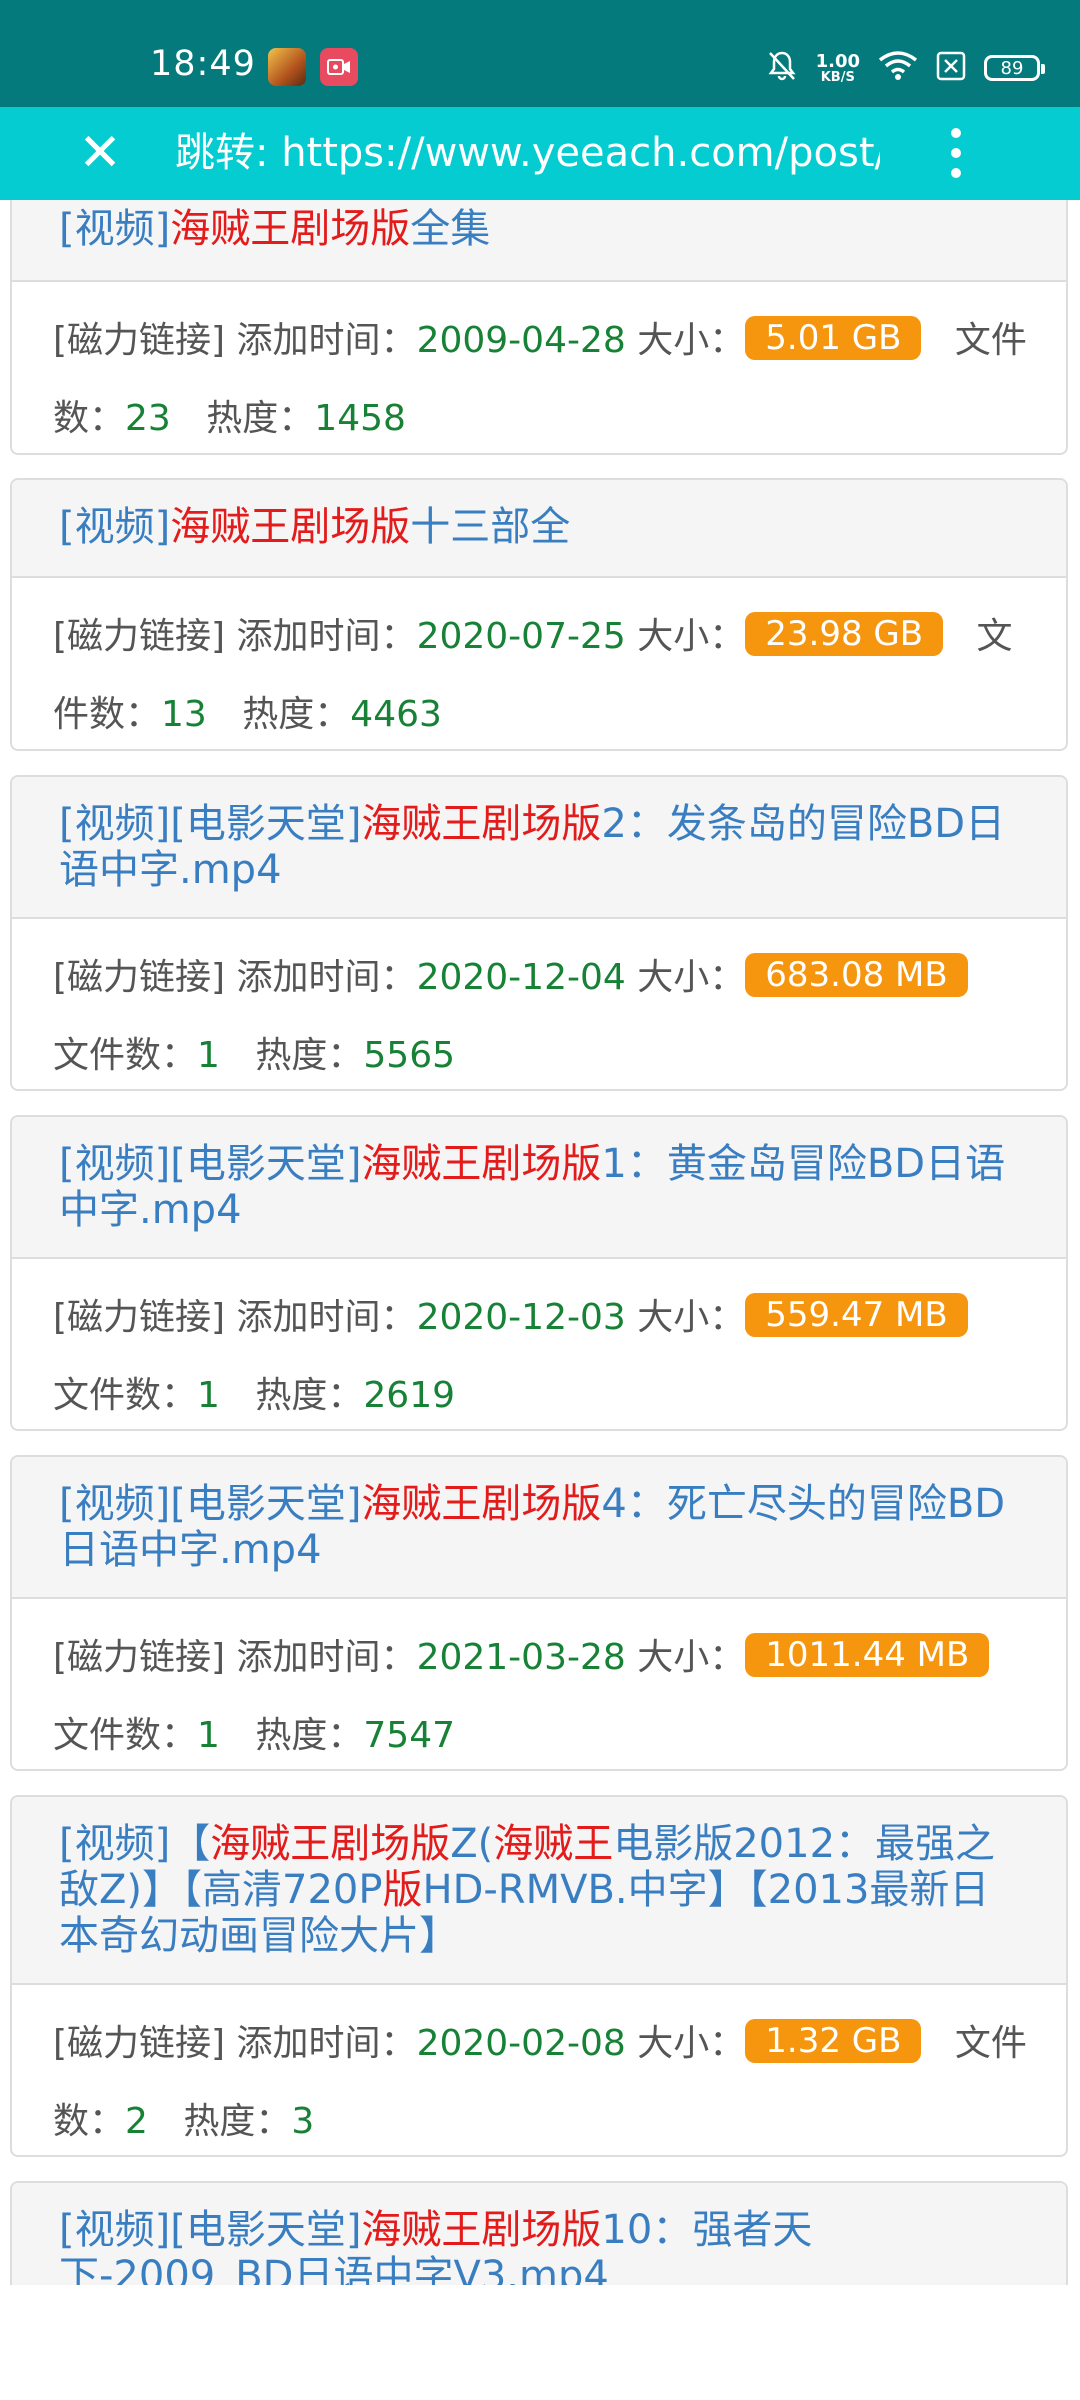 The height and width of the screenshot is (2400, 1080). I want to click on more-menu-button, so click(956, 153).